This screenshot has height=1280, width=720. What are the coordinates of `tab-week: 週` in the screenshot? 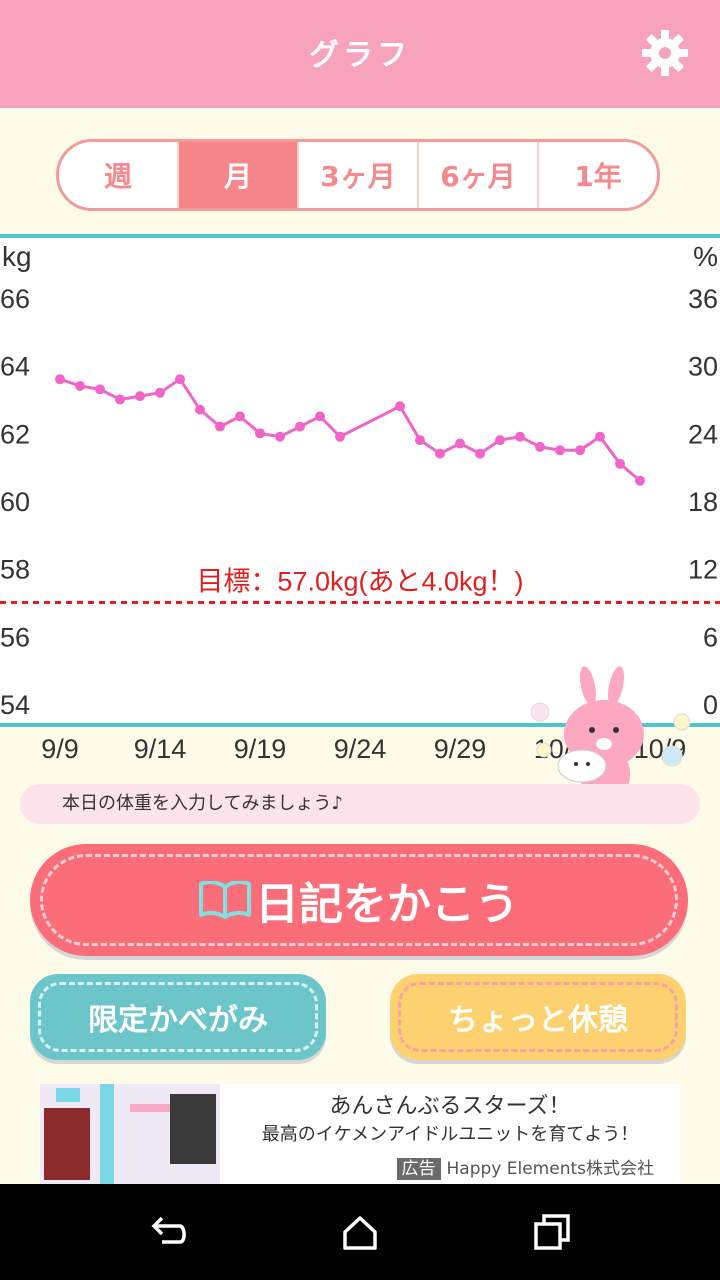 It's located at (119, 175).